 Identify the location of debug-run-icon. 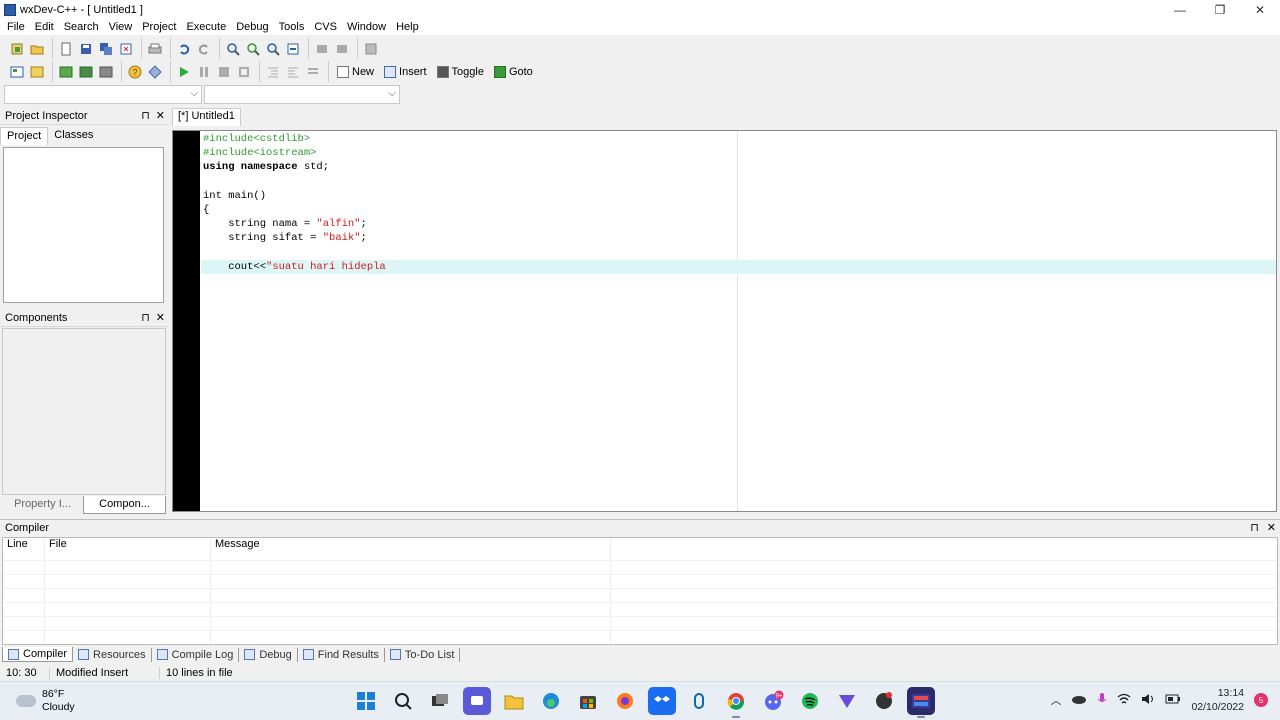
(184, 72).